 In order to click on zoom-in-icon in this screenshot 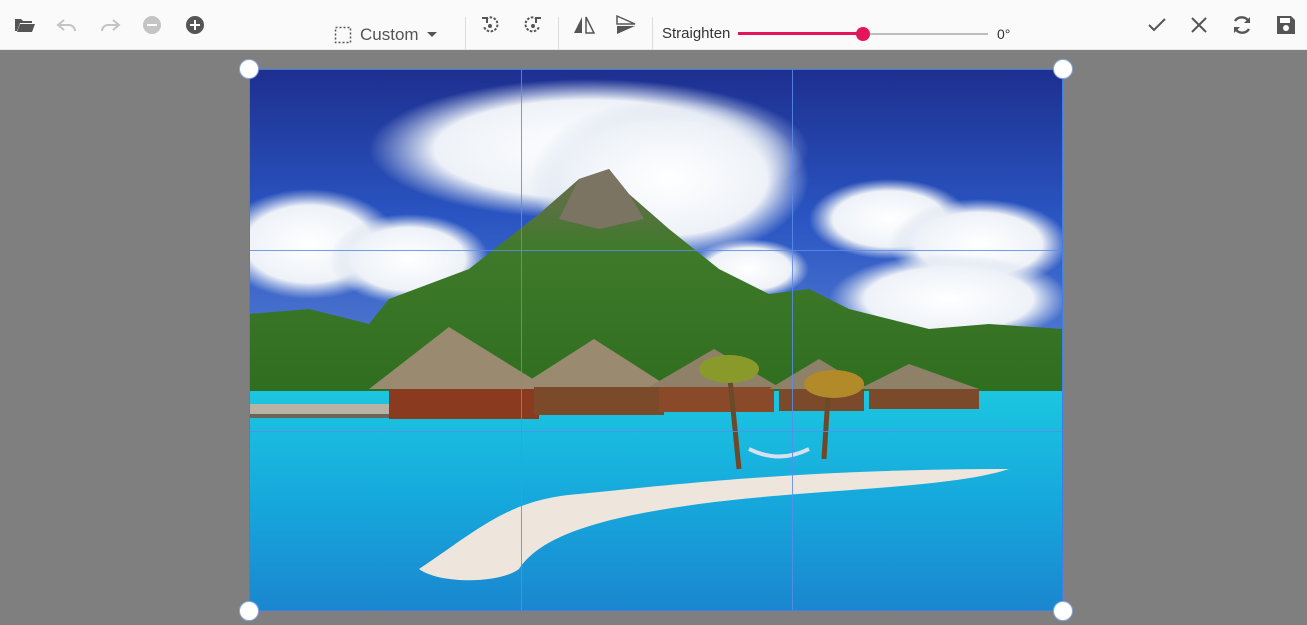, I will do `click(195, 25)`.